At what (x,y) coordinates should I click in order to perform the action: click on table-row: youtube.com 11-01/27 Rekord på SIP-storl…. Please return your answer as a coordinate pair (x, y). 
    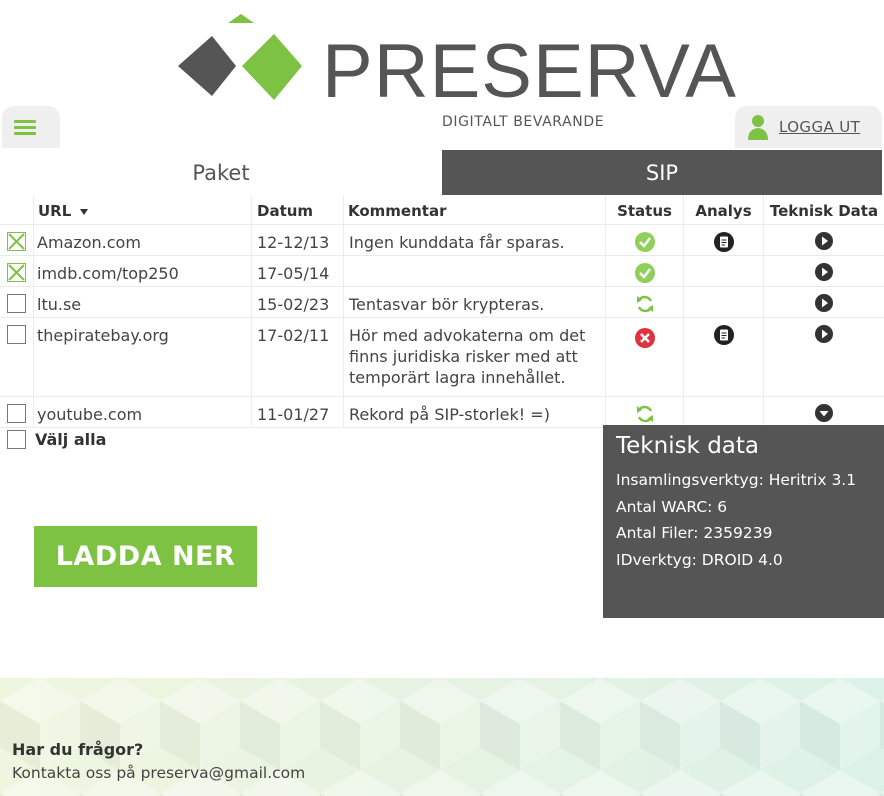
    Looking at the image, I should click on (442, 412).